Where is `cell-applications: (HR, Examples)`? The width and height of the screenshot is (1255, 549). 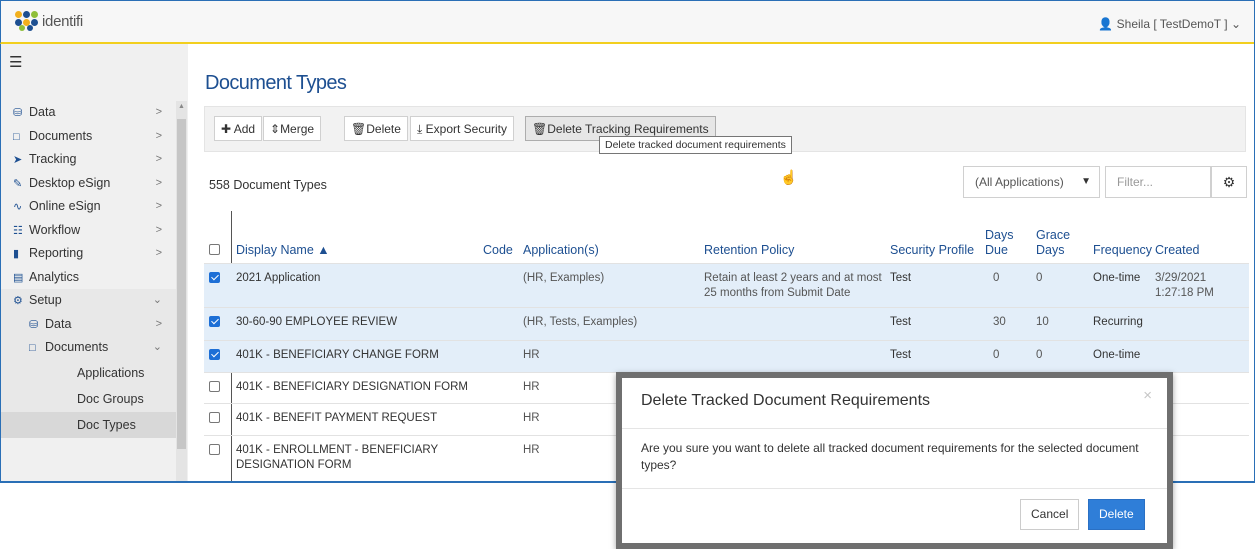 cell-applications: (HR, Examples) is located at coordinates (564, 278).